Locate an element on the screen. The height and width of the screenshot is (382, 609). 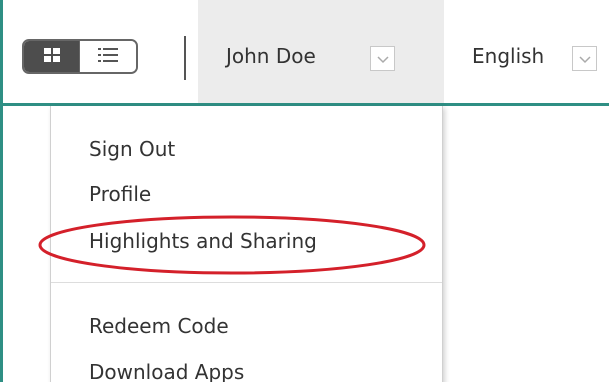
language-caret is located at coordinates (584, 58).